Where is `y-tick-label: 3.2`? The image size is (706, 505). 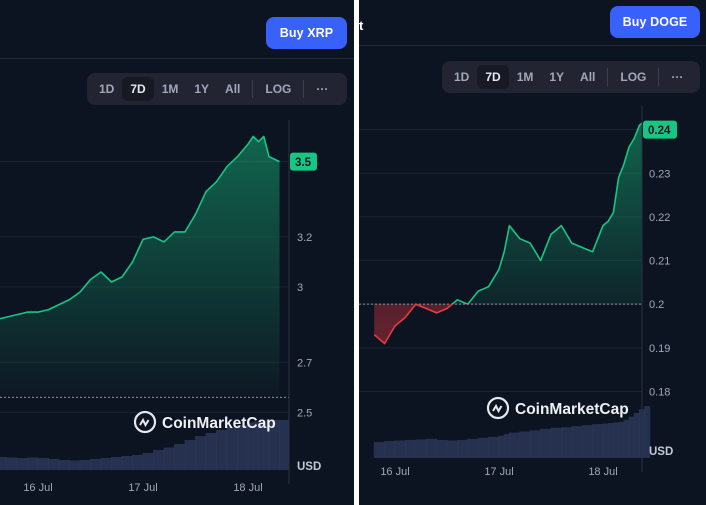
y-tick-label: 3.2 is located at coordinates (304, 238).